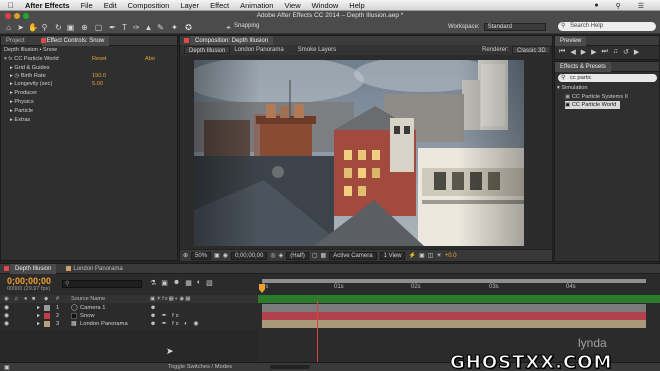  I want to click on subtab-london-panorama: London Panorama, so click(258, 50).